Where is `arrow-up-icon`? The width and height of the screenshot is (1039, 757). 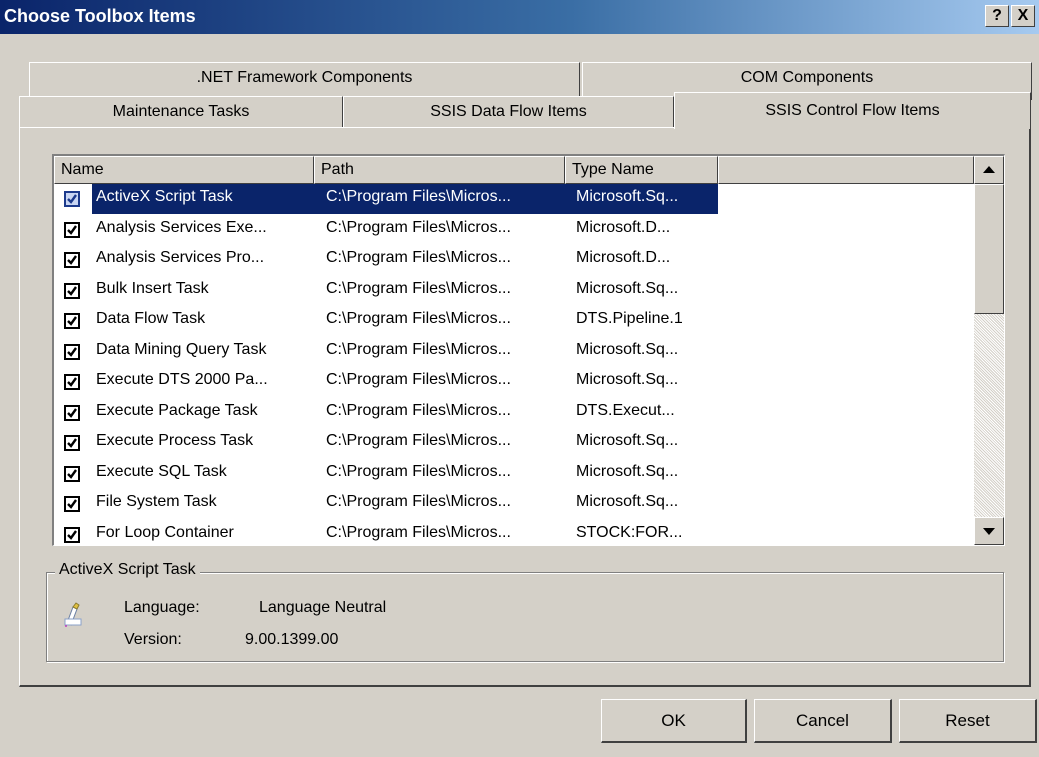 arrow-up-icon is located at coordinates (989, 169).